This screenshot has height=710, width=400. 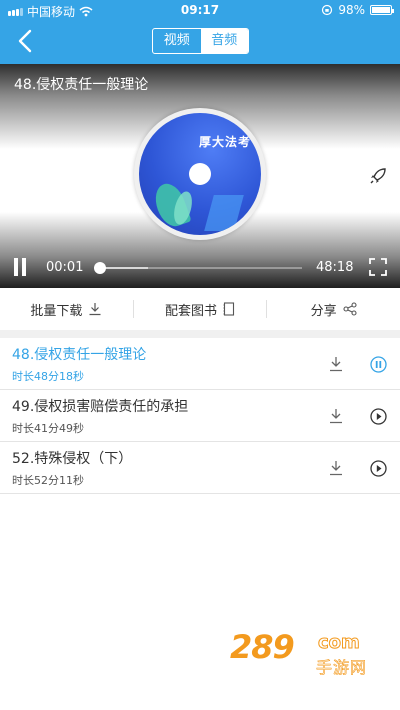 What do you see at coordinates (339, 643) in the screenshot?
I see `watermark-domain: com` at bounding box center [339, 643].